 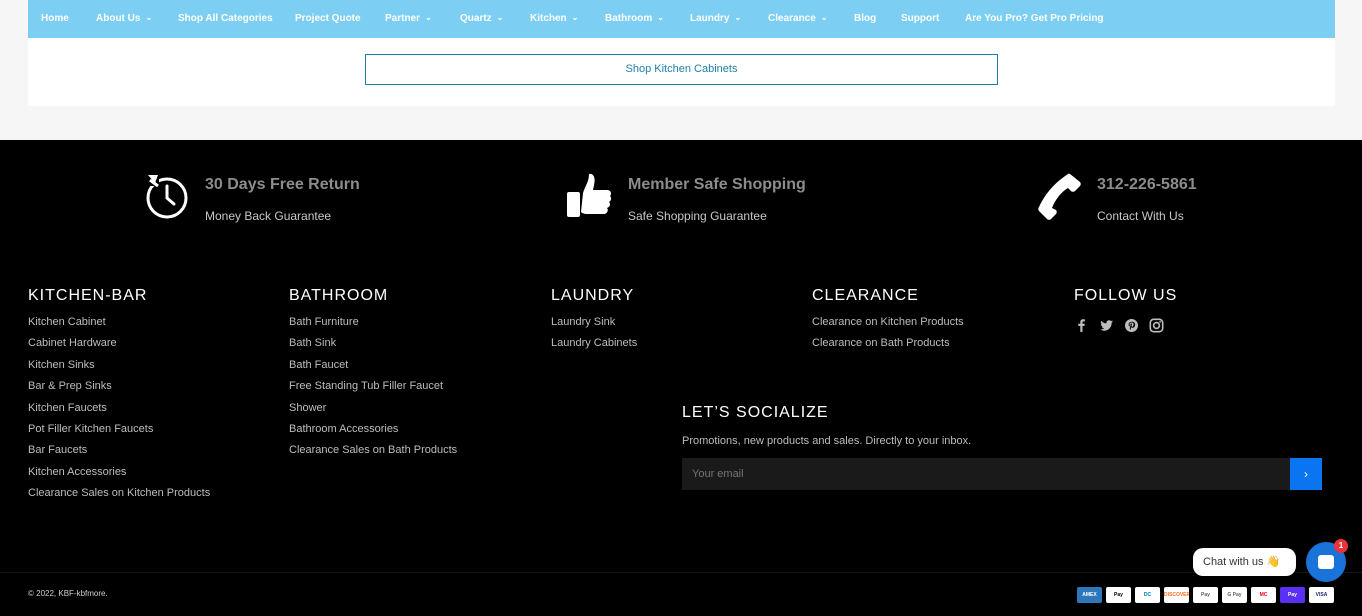 What do you see at coordinates (986, 474) in the screenshot?
I see `email-field` at bounding box center [986, 474].